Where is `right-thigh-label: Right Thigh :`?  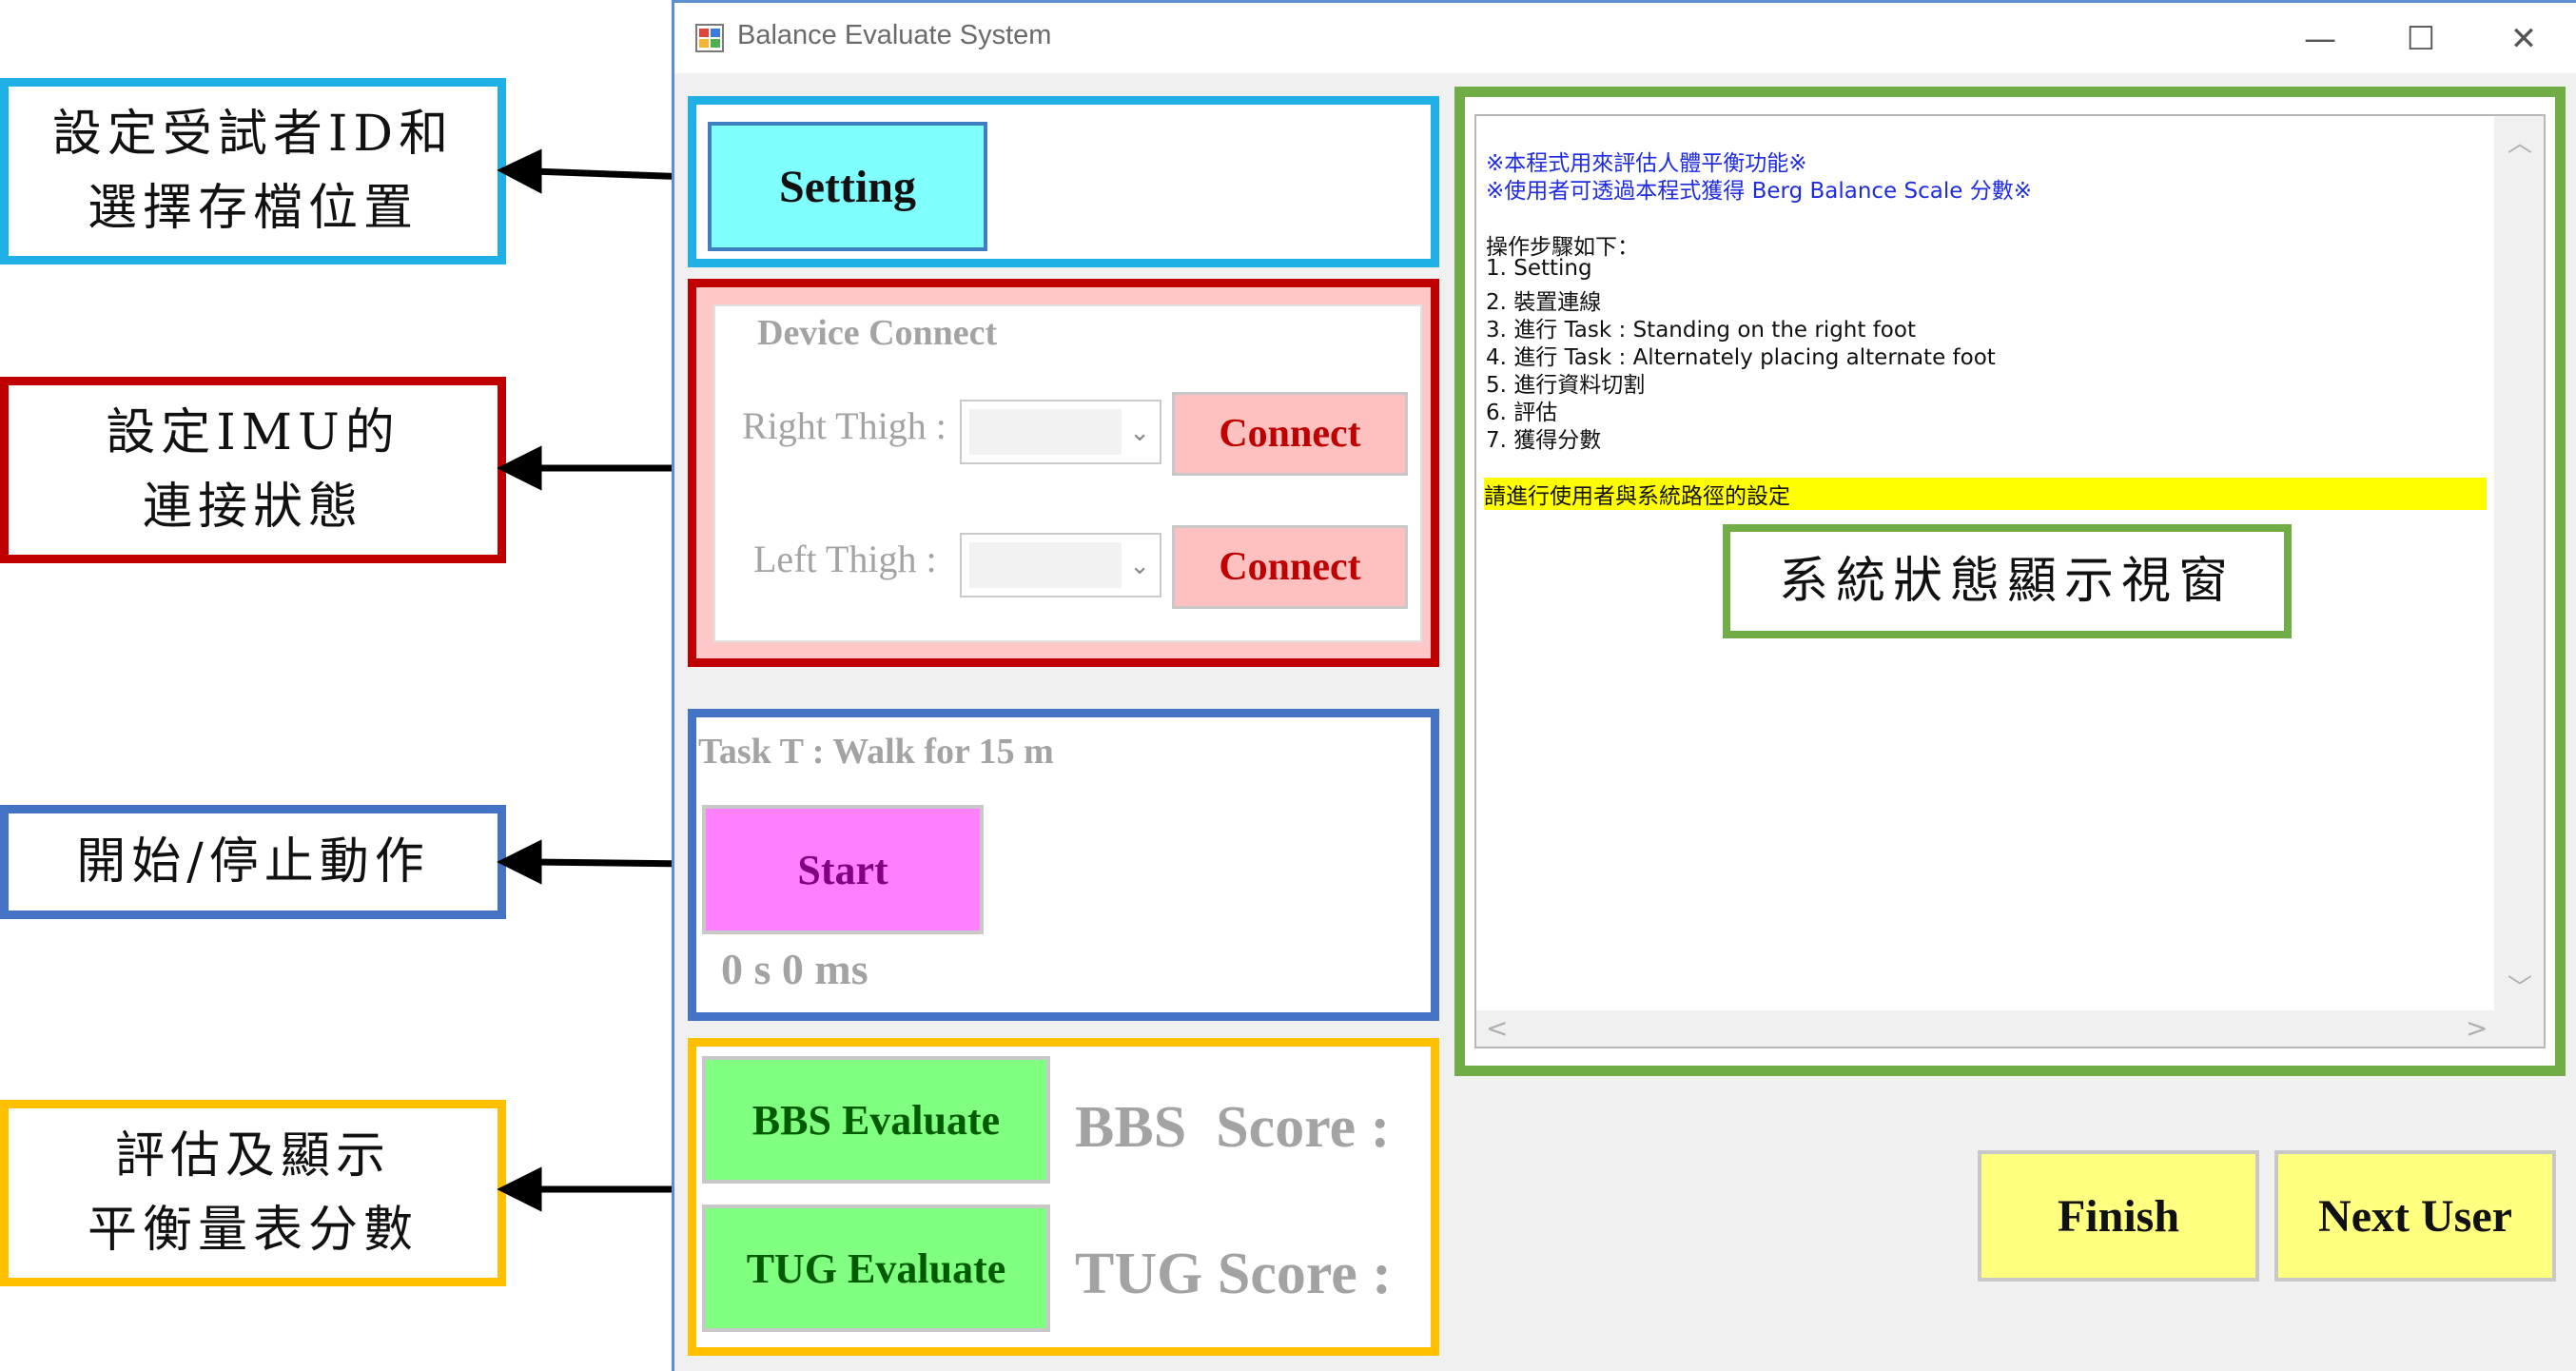
right-thigh-label: Right Thigh : is located at coordinates (844, 425).